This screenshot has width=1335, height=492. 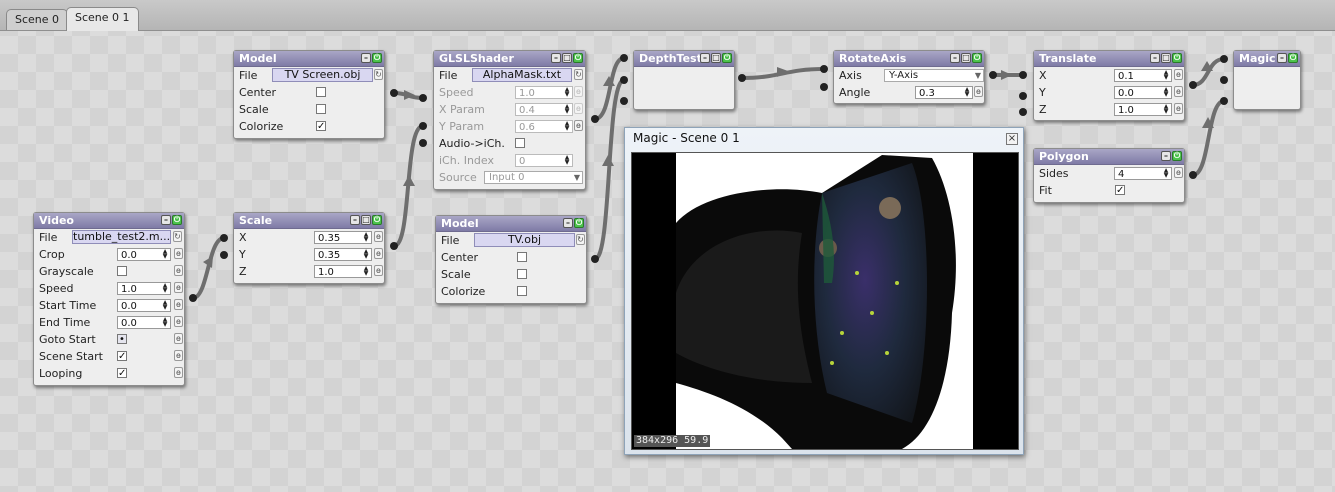 I want to click on x-param-field: 0.4 ▲ ▼, so click(x=544, y=109).